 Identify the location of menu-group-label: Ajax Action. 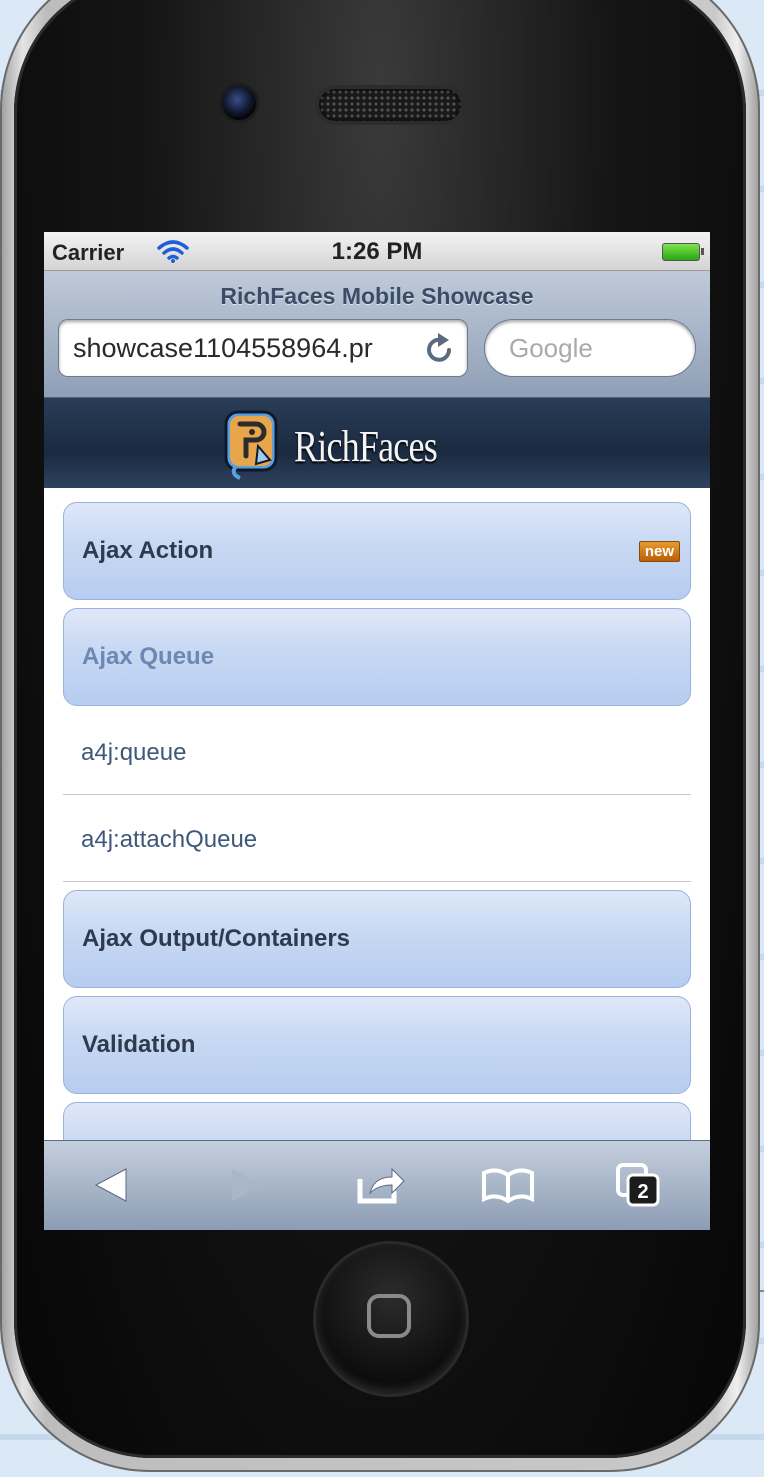
(148, 550).